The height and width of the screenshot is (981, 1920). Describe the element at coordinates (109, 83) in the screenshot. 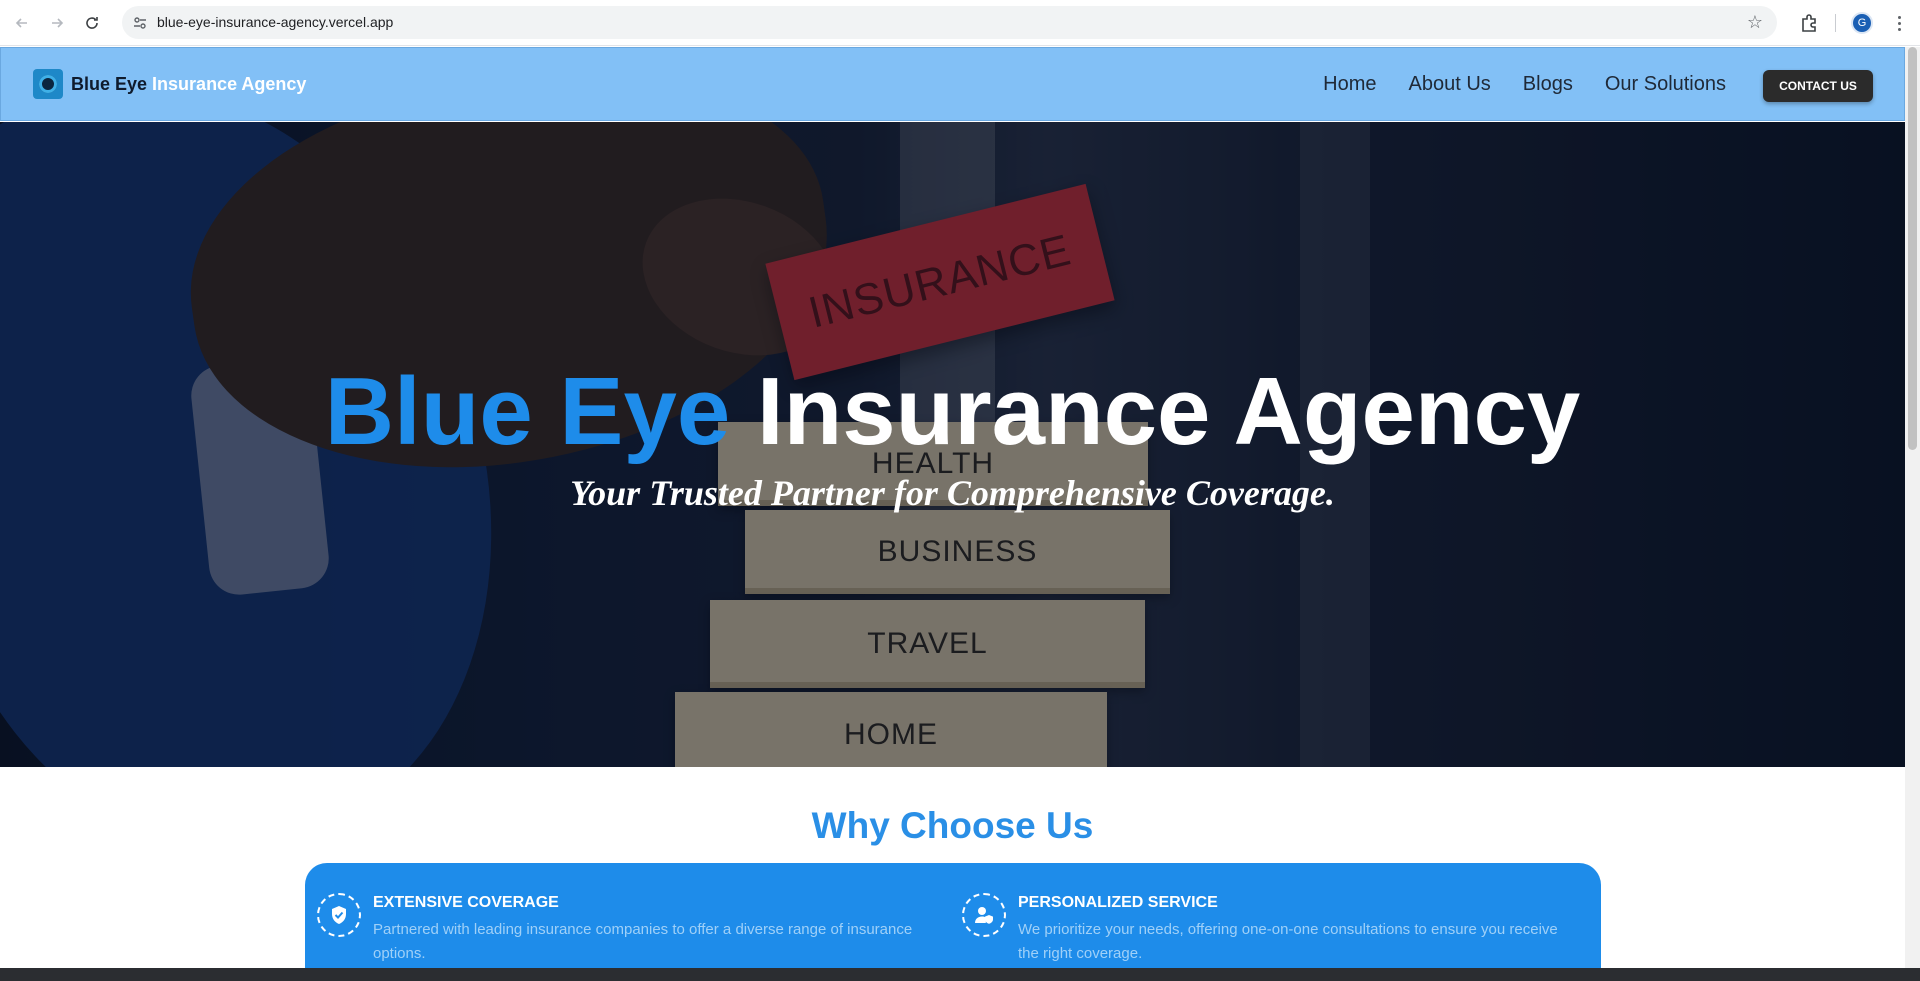

I see `brand-name-blue-eye: Blue Eye` at that location.